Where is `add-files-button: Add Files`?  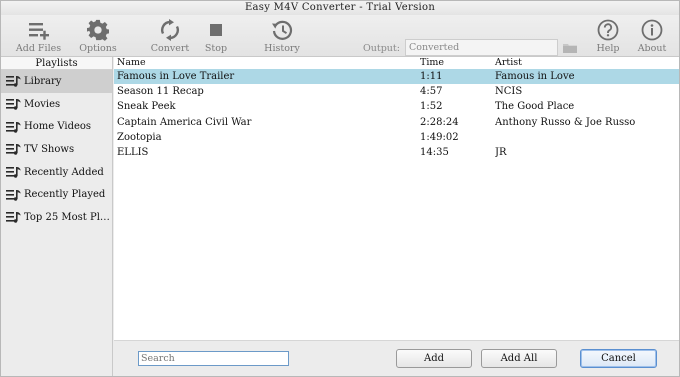 add-files-button: Add Files is located at coordinates (38, 37).